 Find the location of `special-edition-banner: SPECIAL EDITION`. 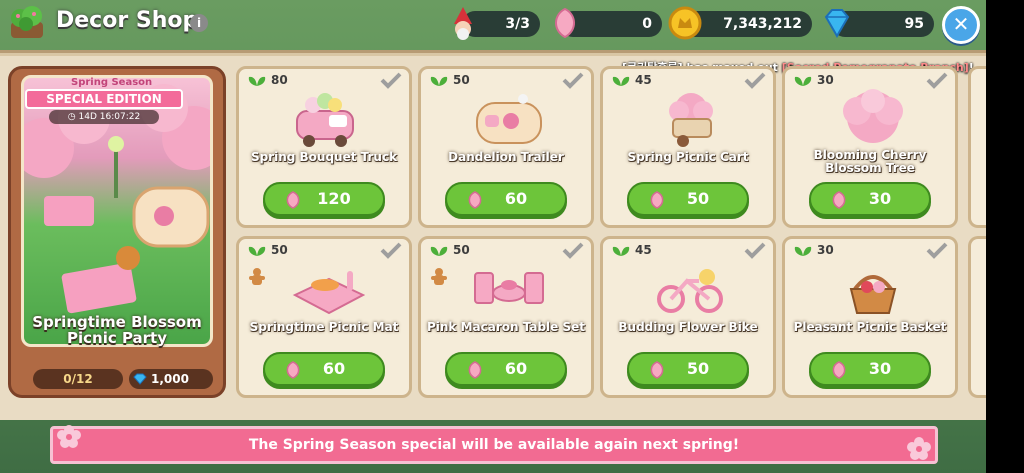

special-edition-banner: SPECIAL EDITION is located at coordinates (104, 99).